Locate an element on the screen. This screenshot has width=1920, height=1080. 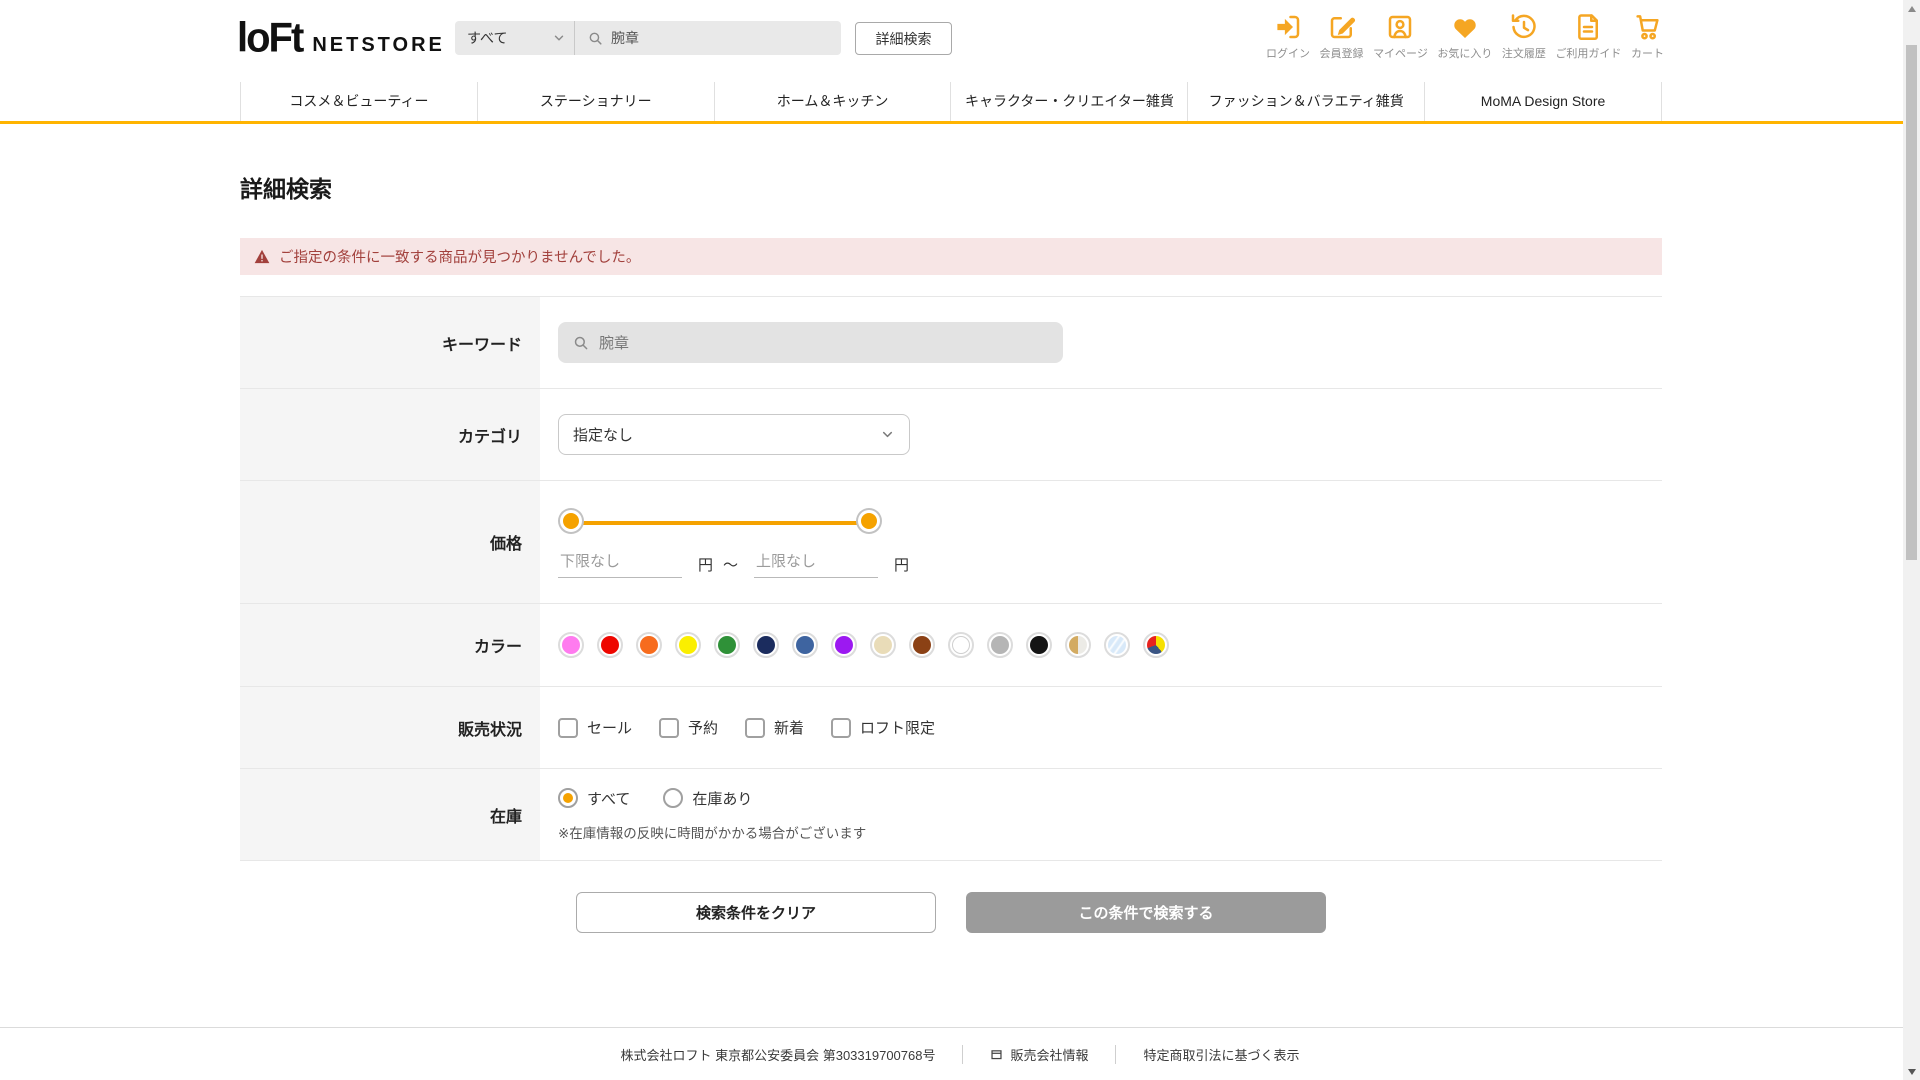
color-swatch-purple is located at coordinates (844, 645).